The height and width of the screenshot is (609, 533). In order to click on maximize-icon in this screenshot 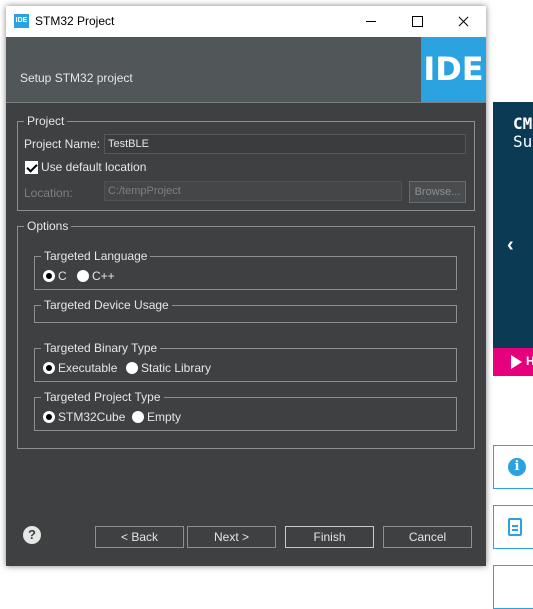, I will do `click(417, 21)`.